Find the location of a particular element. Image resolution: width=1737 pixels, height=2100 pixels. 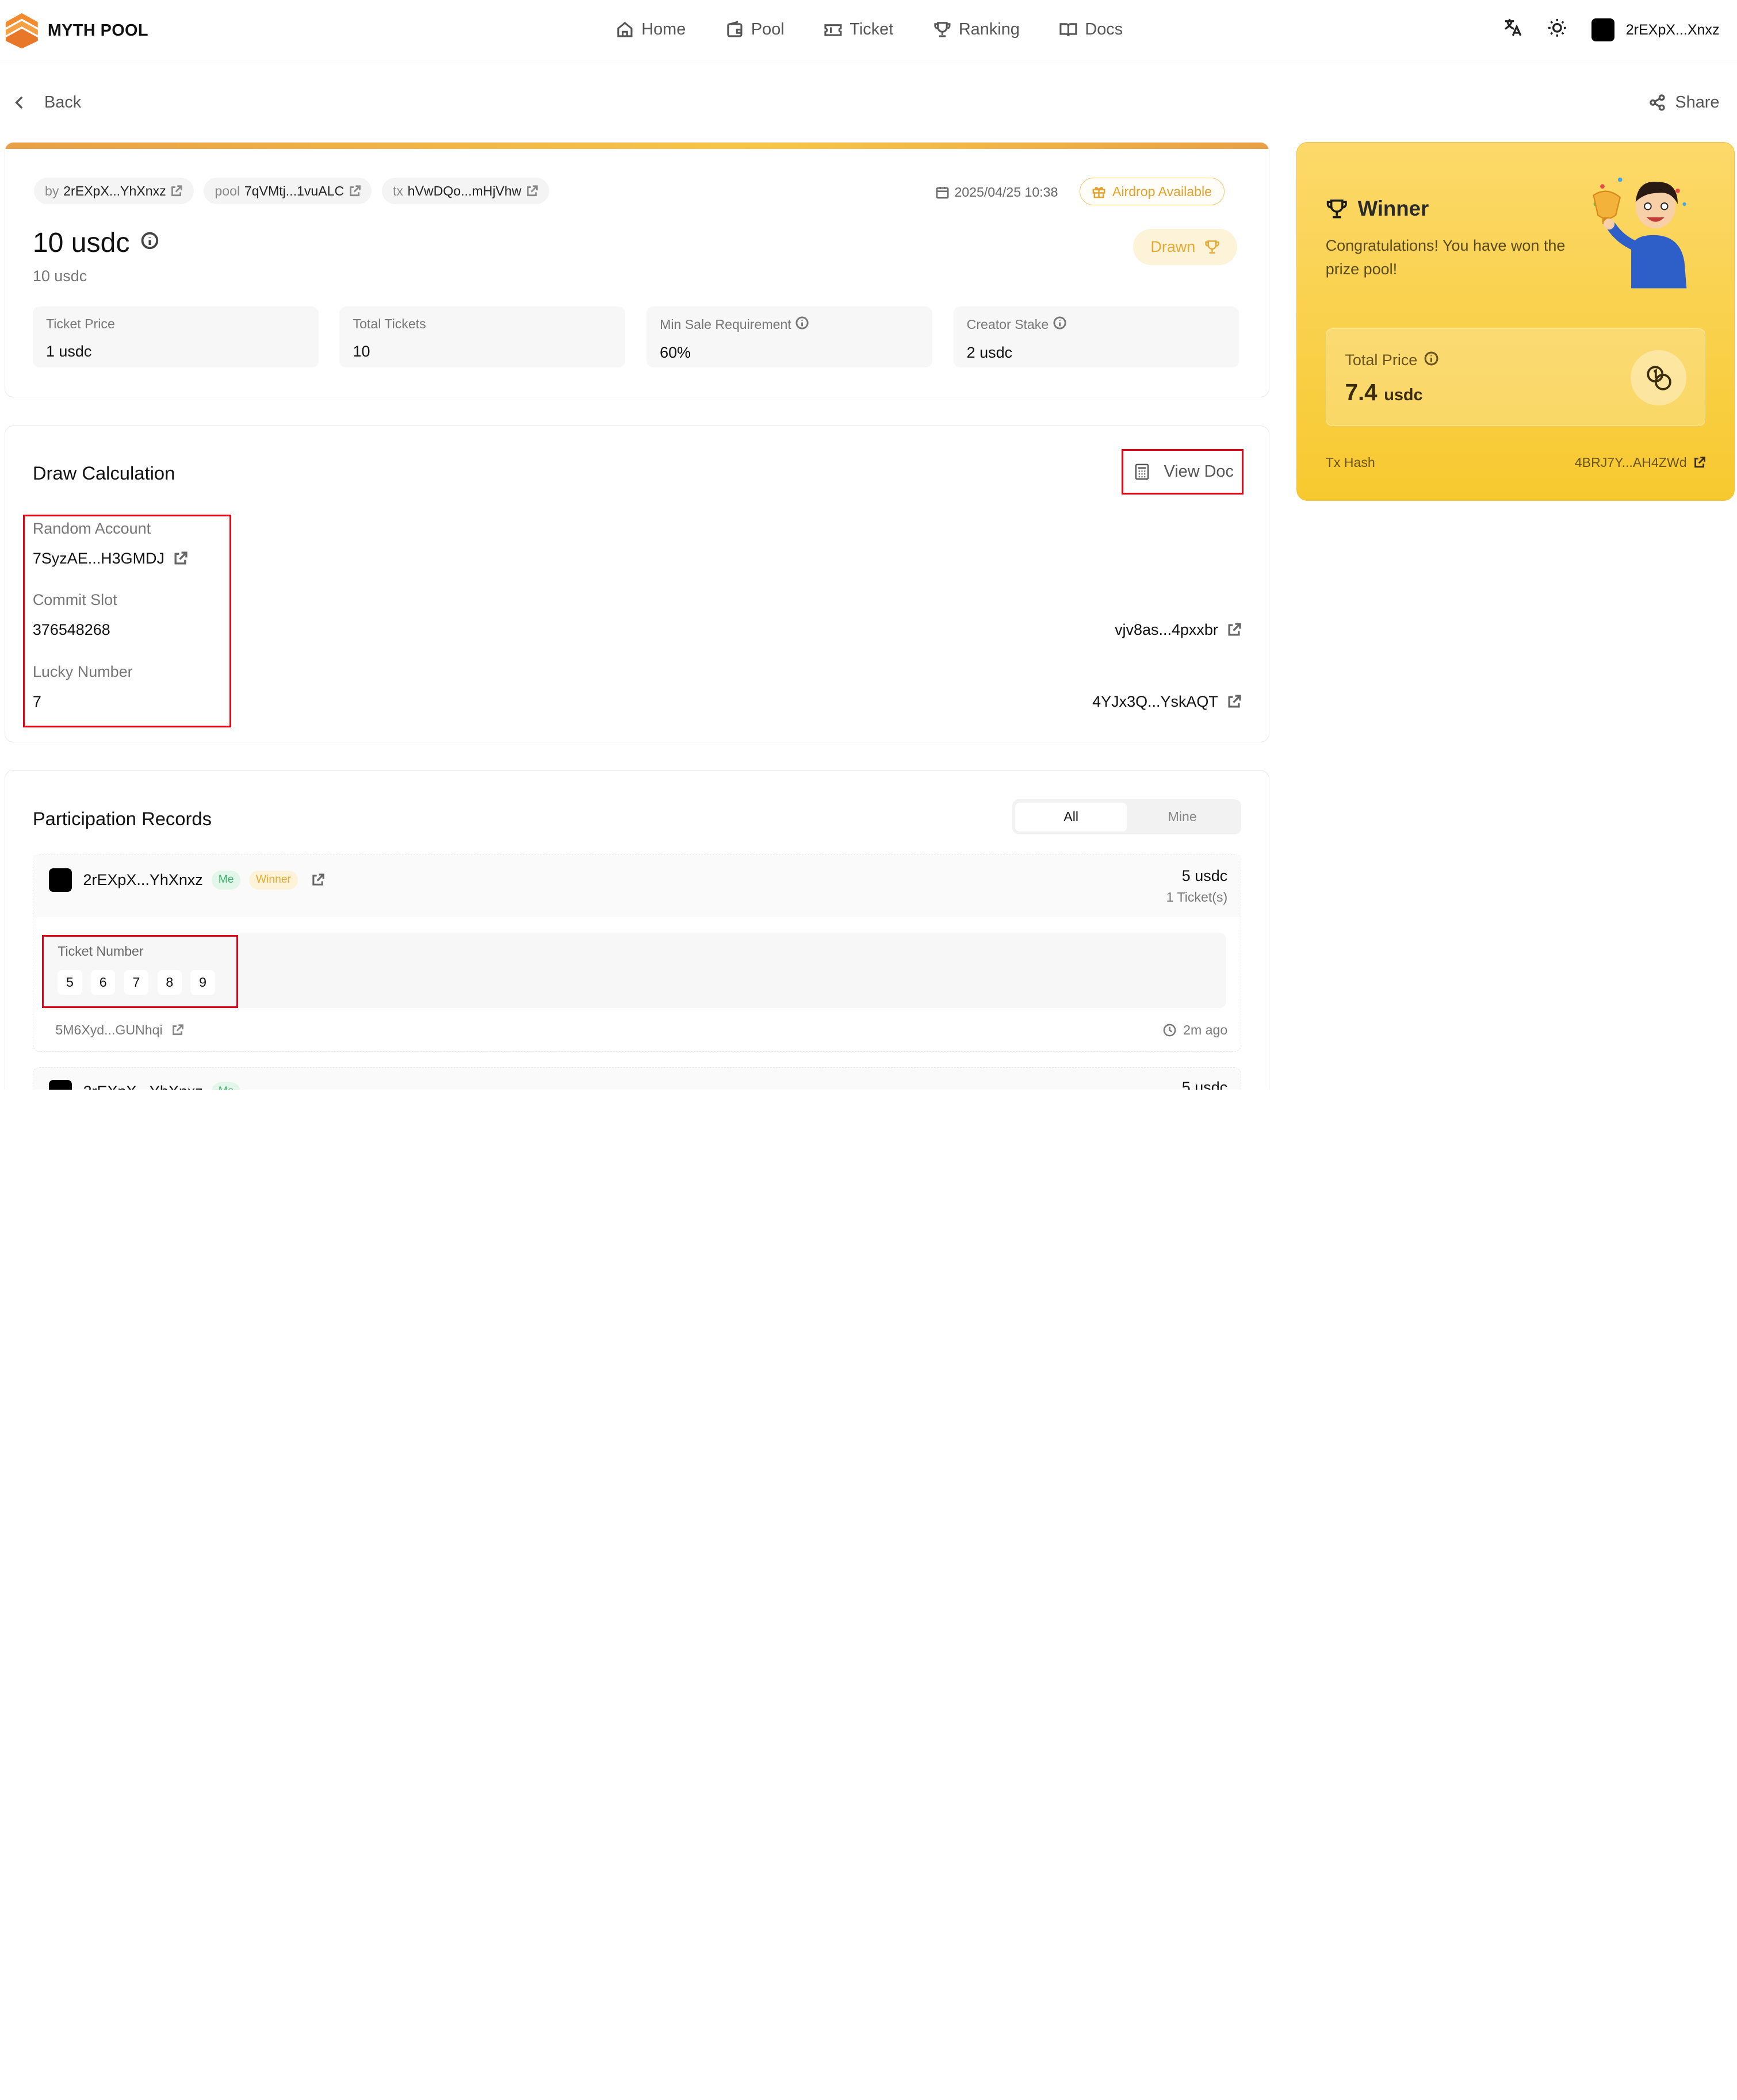

clock-icon is located at coordinates (1170, 1030).